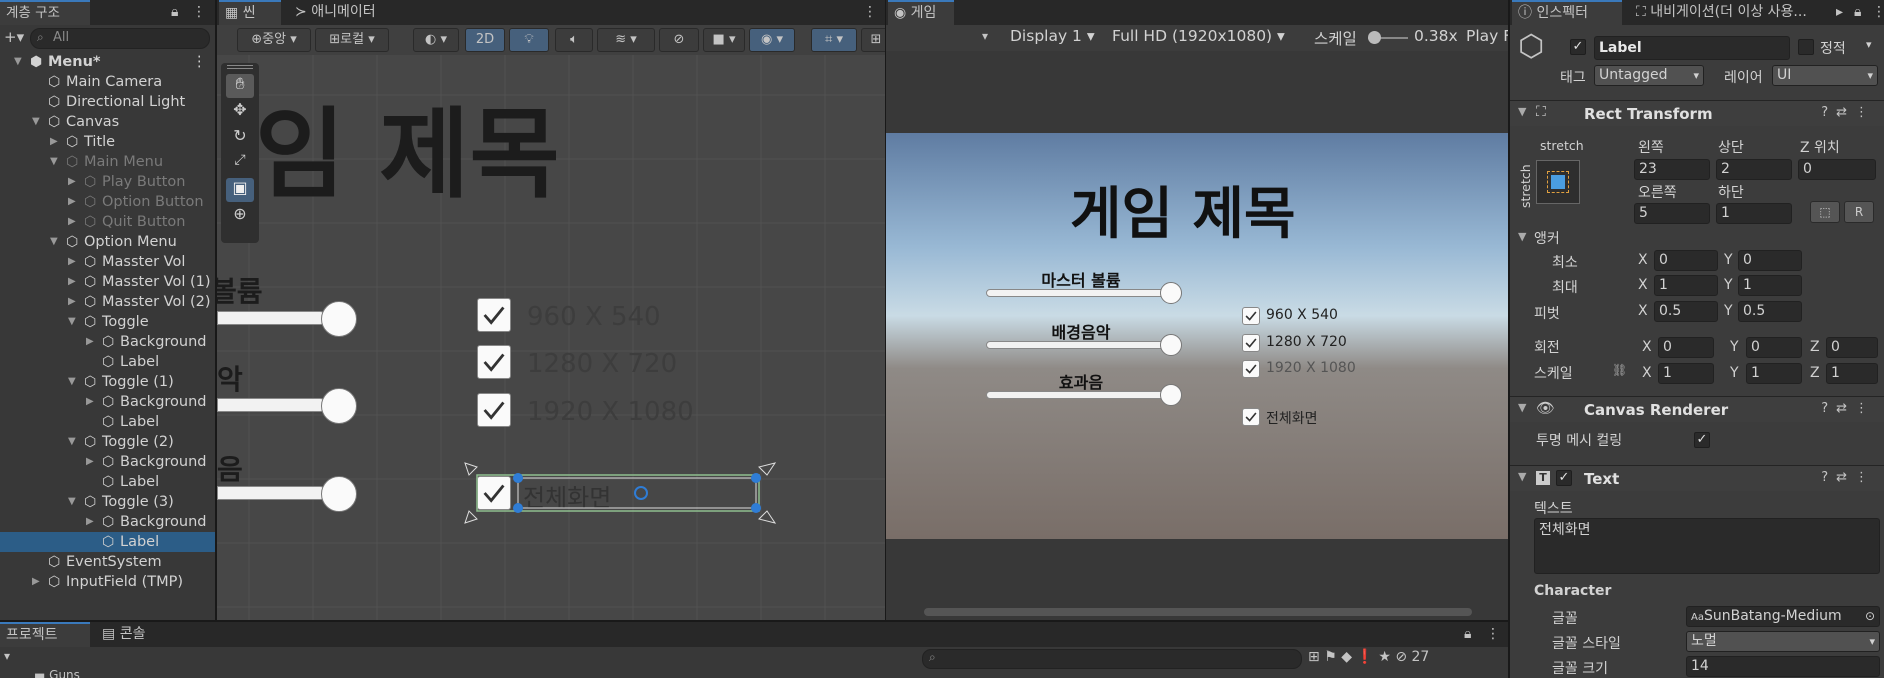 The width and height of the screenshot is (1884, 678). Describe the element at coordinates (772, 40) in the screenshot. I see `gizmos-dropdown: ◉ ▾` at that location.